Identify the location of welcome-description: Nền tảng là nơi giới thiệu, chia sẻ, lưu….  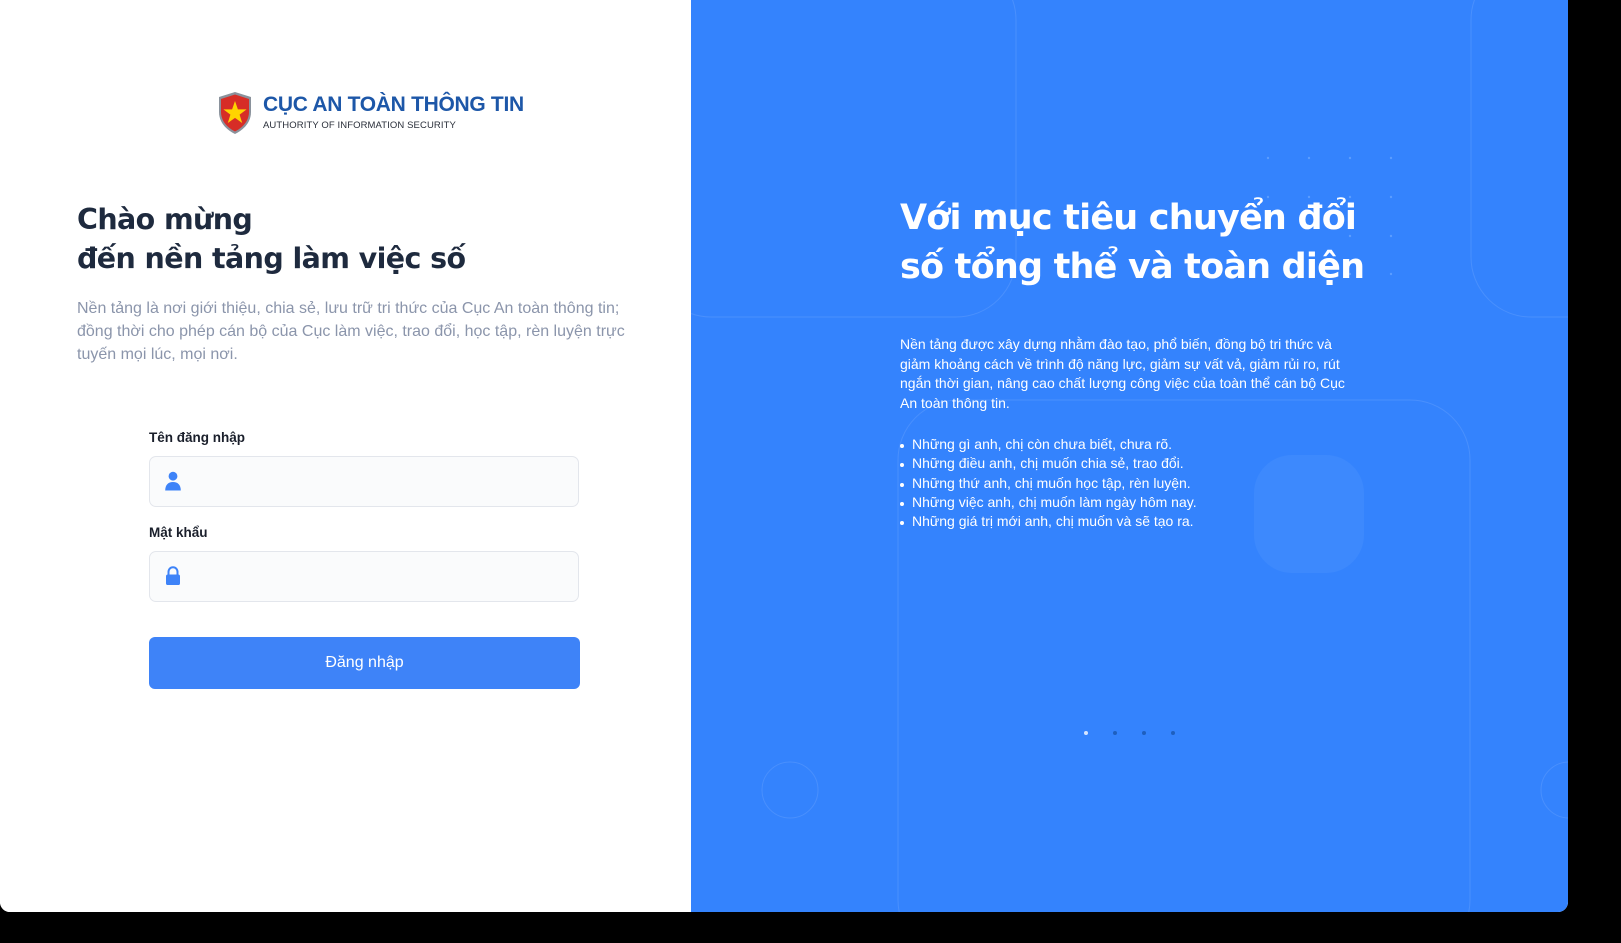
(351, 331).